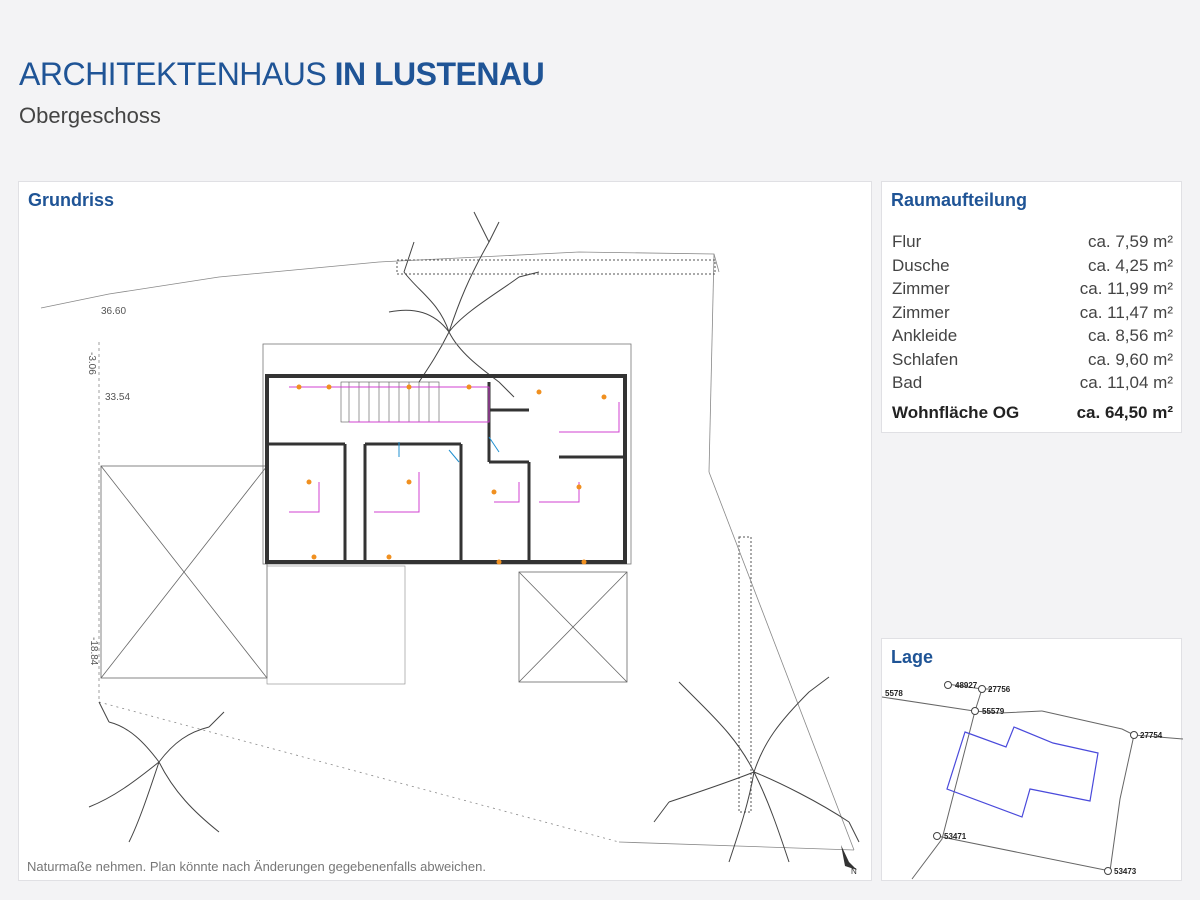  What do you see at coordinates (113, 311) in the screenshot?
I see `dimension-label: 36.60` at bounding box center [113, 311].